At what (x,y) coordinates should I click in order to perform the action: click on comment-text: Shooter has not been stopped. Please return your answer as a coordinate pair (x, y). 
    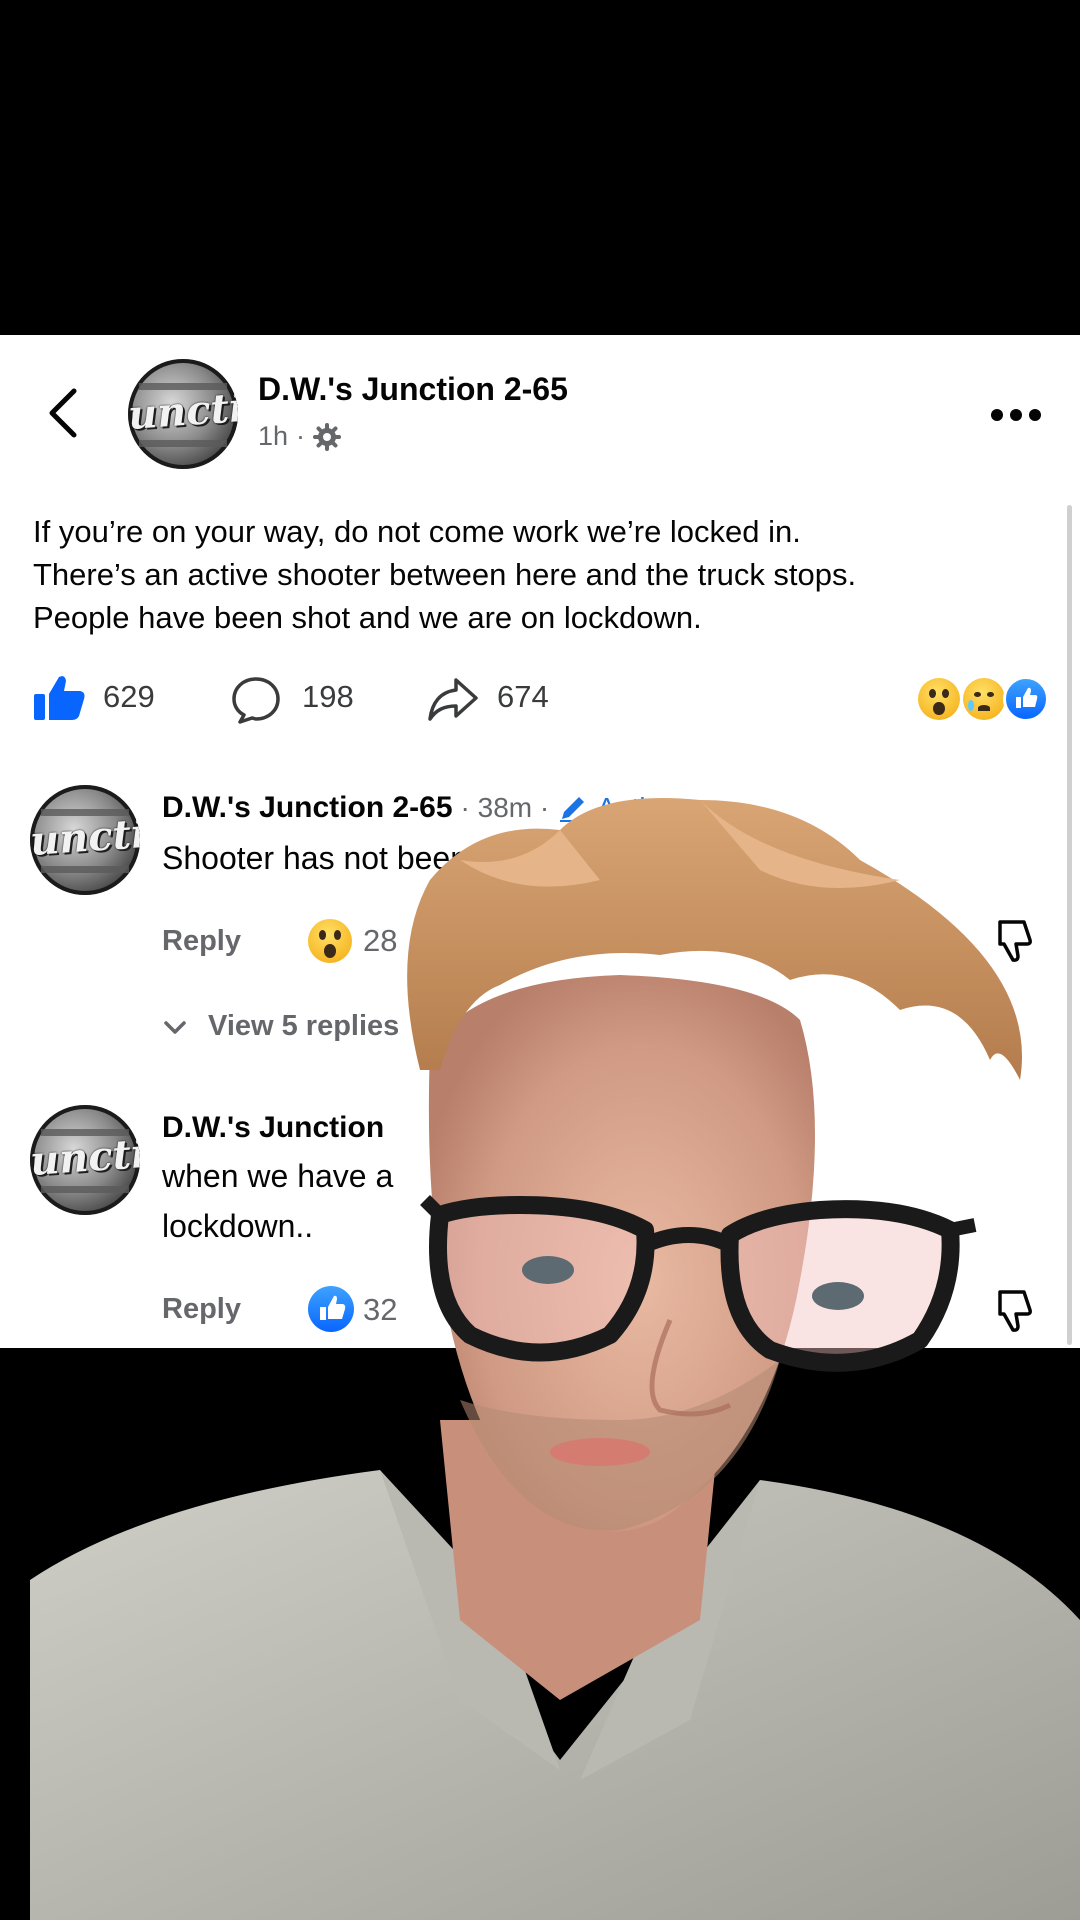
    Looking at the image, I should click on (376, 858).